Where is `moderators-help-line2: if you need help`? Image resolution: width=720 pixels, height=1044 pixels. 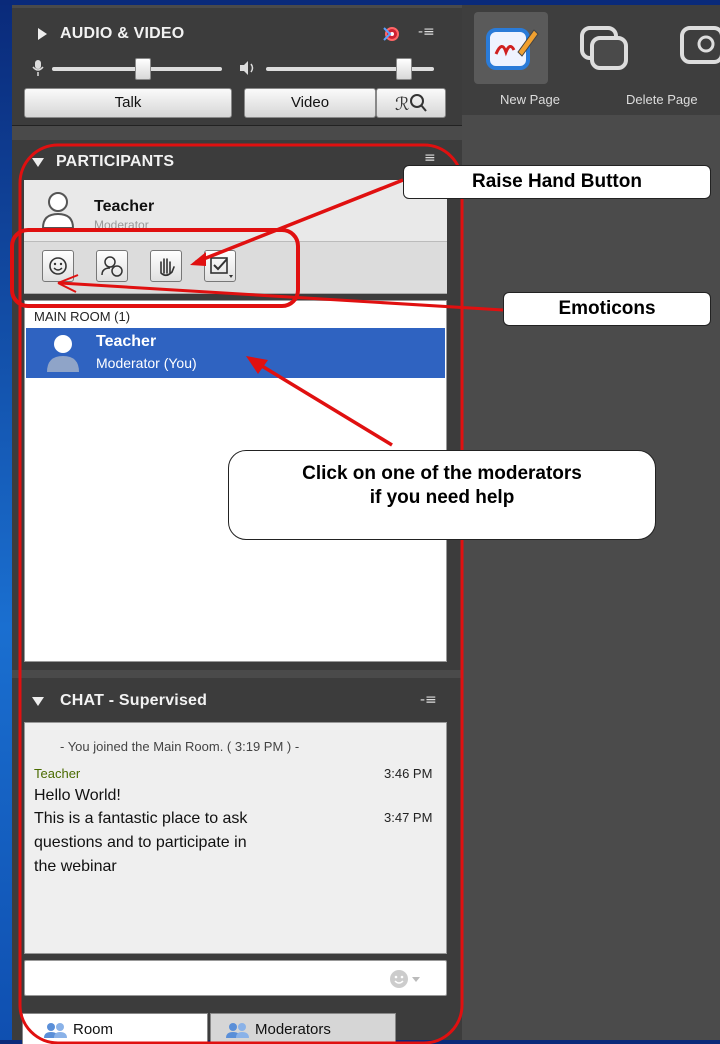
moderators-help-line2: if you need help is located at coordinates (442, 497).